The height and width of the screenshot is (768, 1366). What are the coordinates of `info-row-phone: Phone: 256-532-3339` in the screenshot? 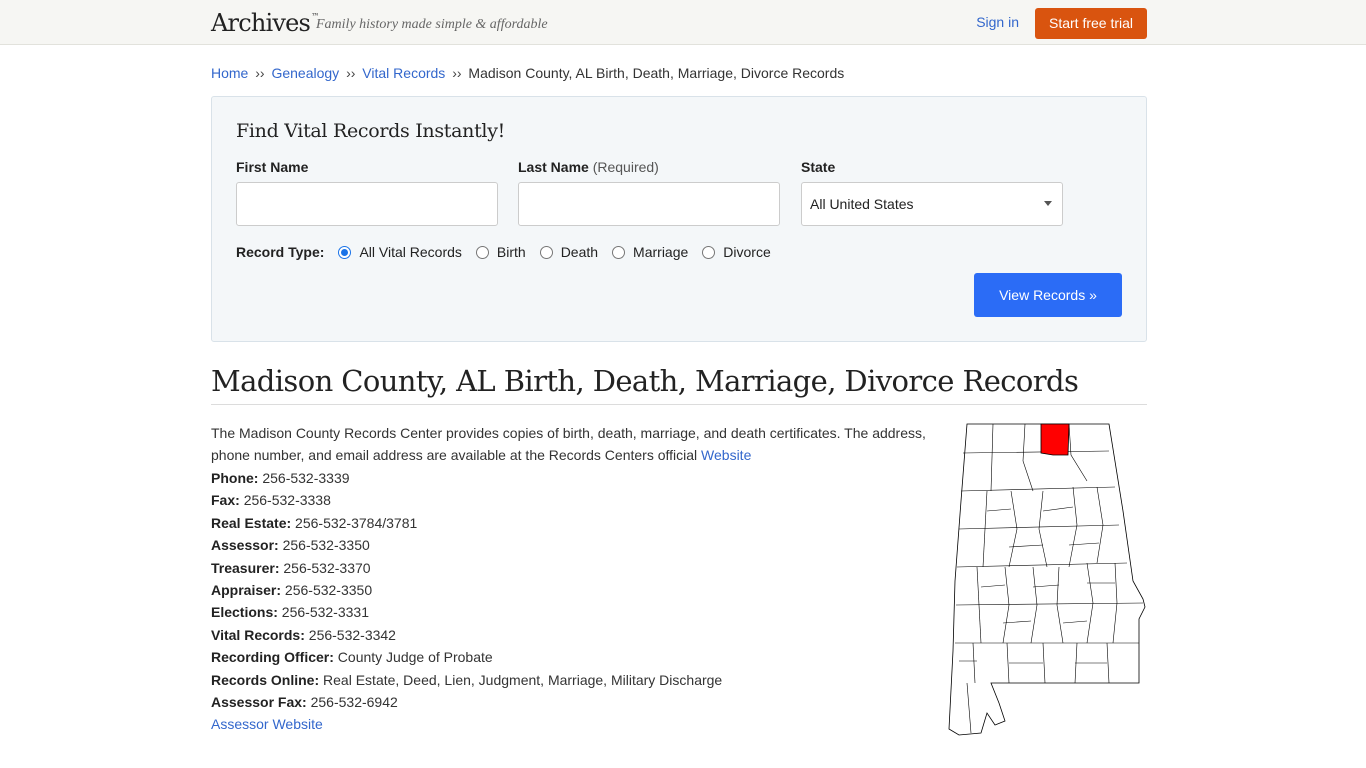 It's located at (280, 478).